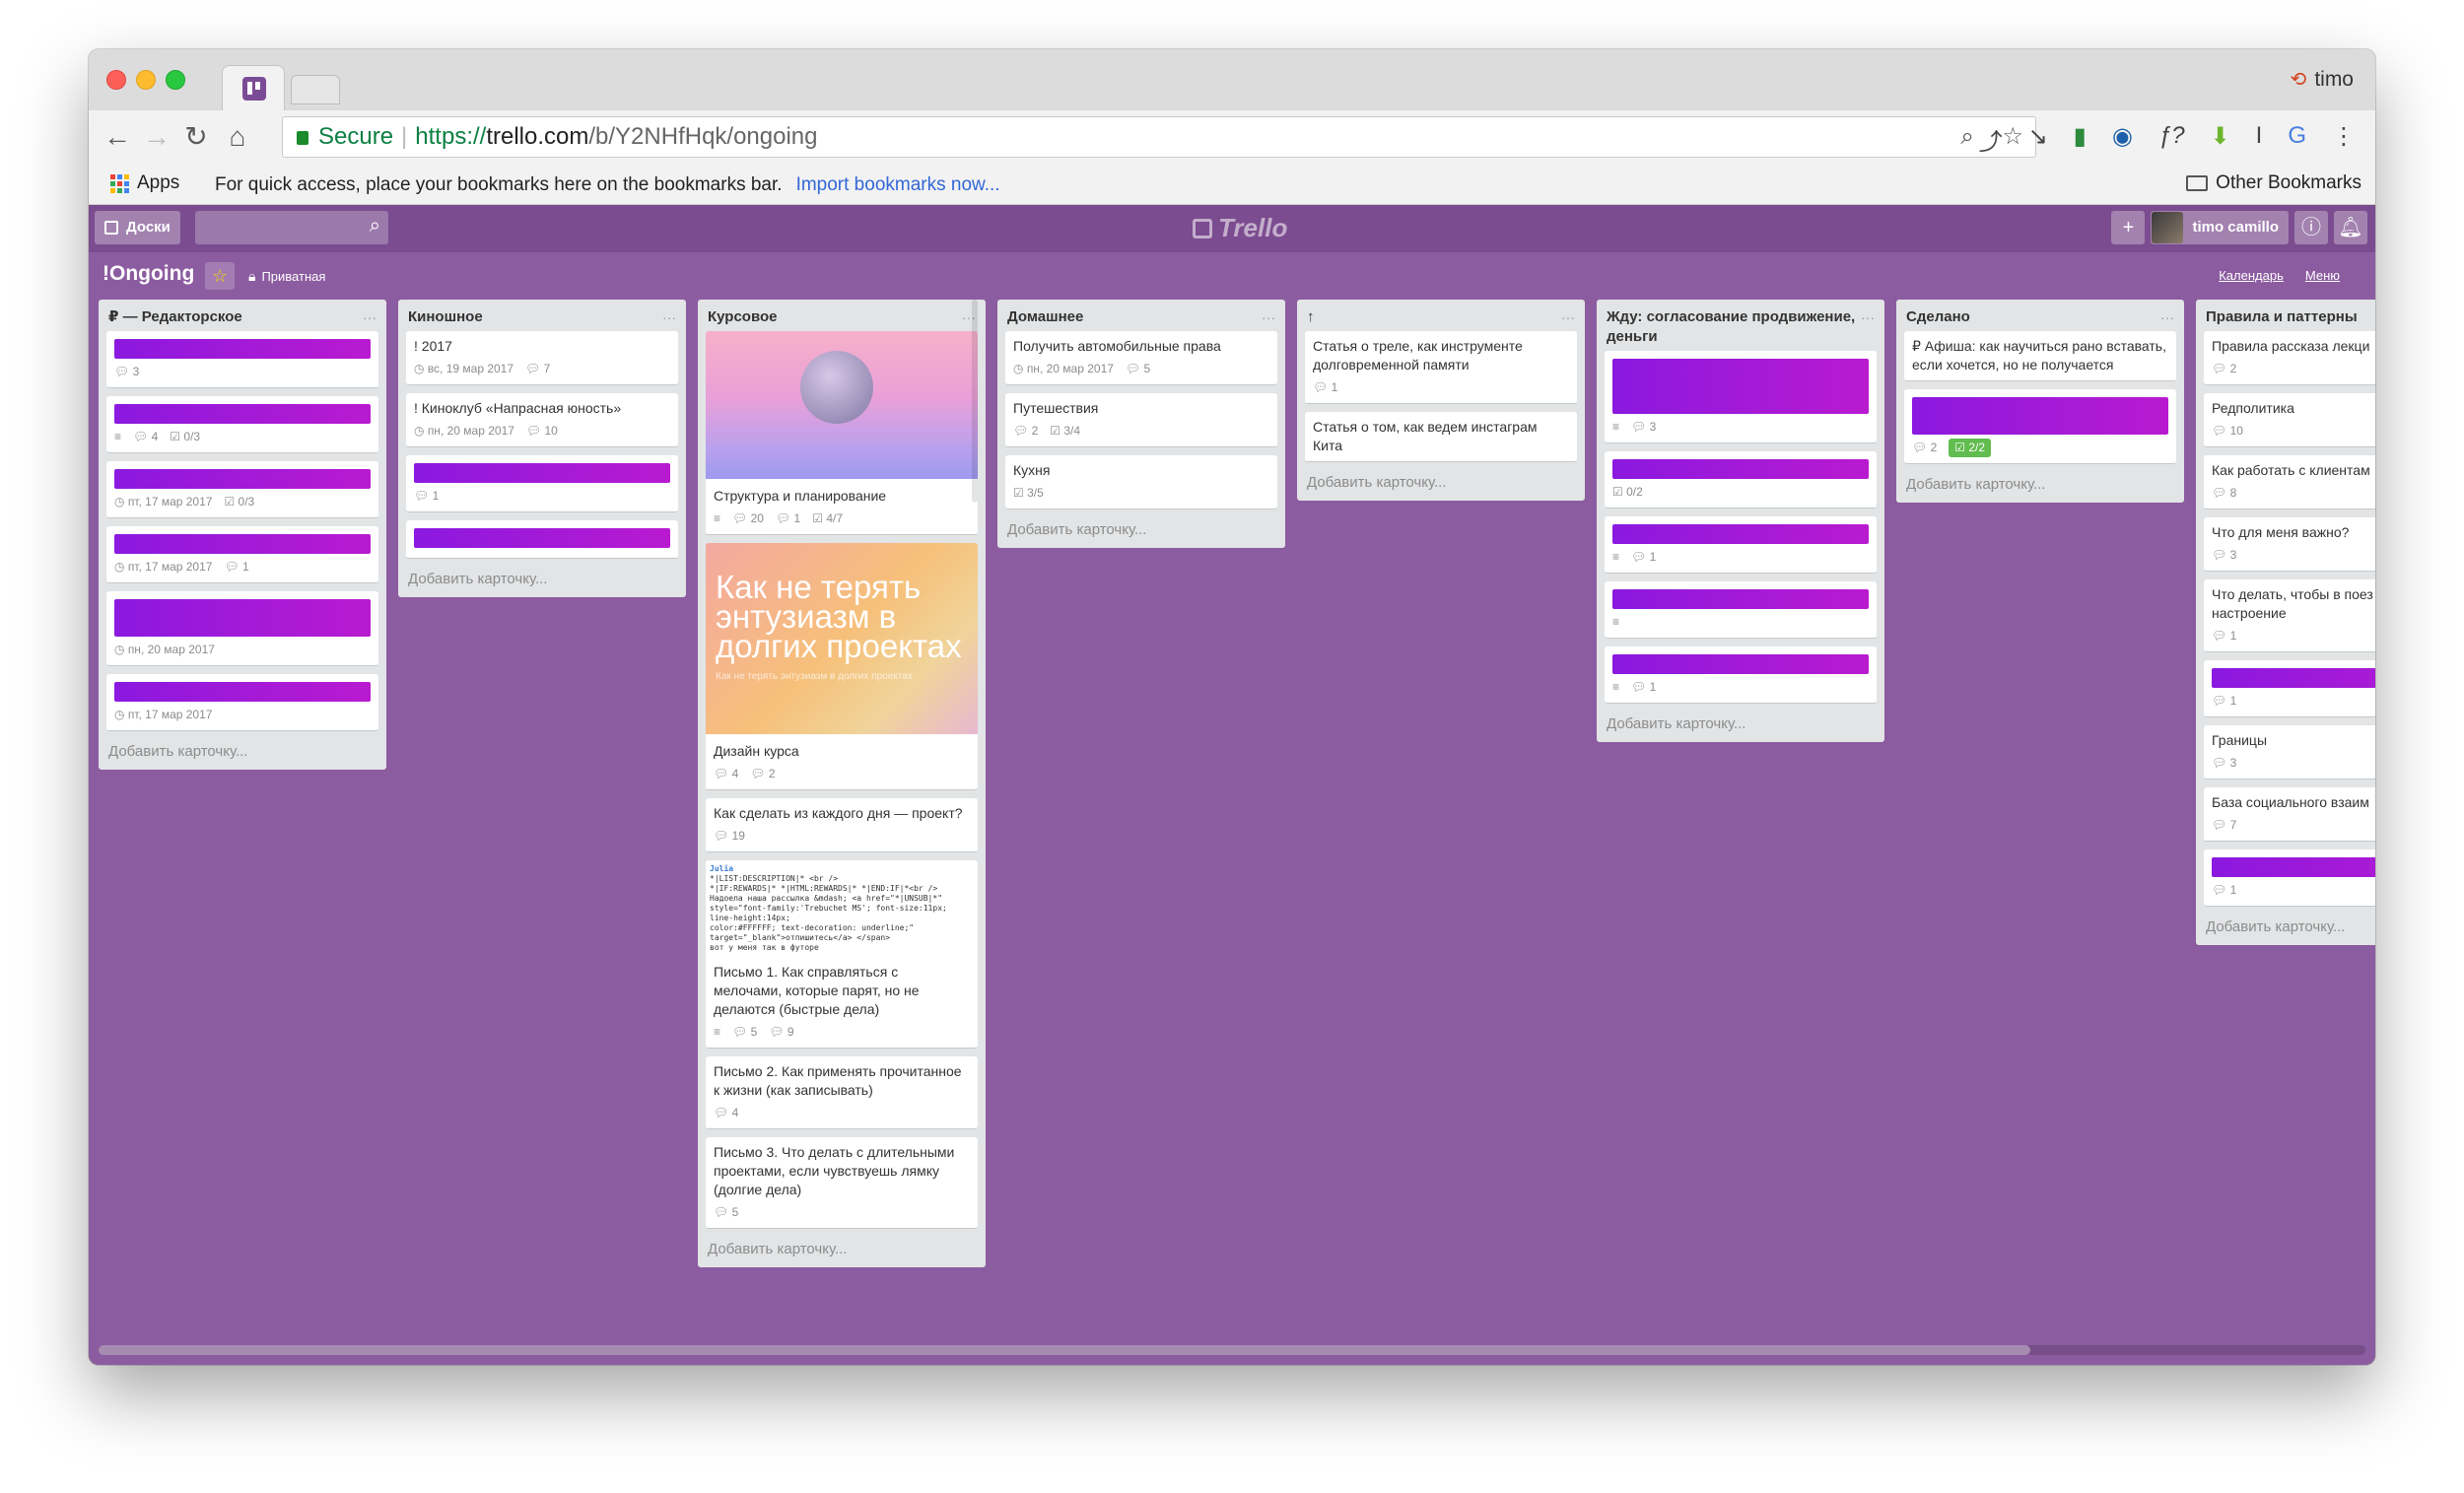 This screenshot has width=2464, height=1493. Describe the element at coordinates (242, 425) in the screenshot. I see `card: ≡ 💬︎ 4 ☑ 0/3` at that location.